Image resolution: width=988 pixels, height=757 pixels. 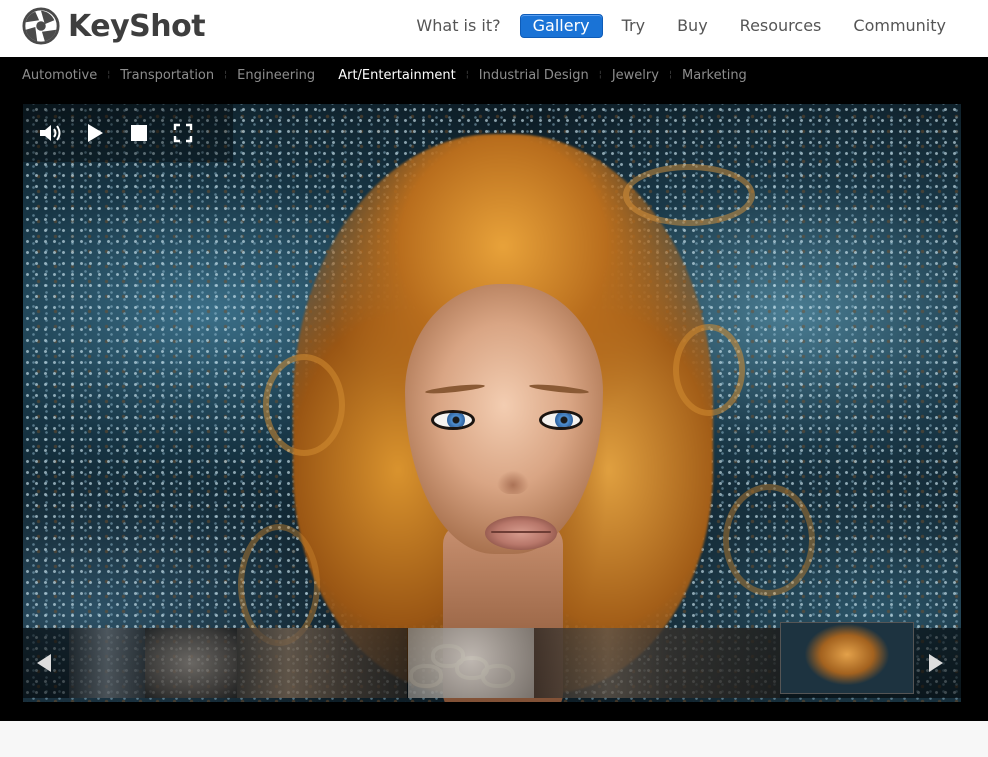 I want to click on play-icon, so click(x=95, y=133).